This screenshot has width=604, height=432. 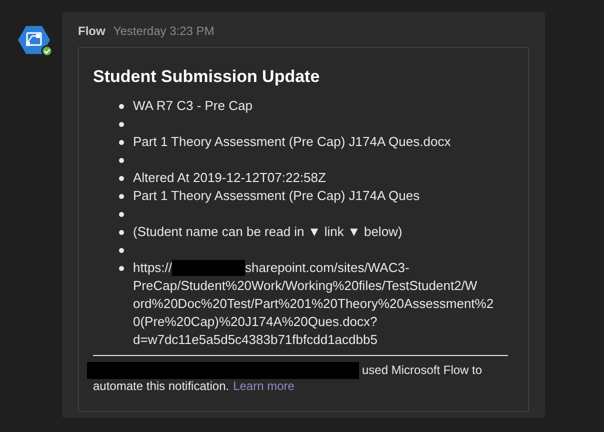 I want to click on item-text: (Student name can be read in ▼ link ▼ below), so click(x=267, y=232).